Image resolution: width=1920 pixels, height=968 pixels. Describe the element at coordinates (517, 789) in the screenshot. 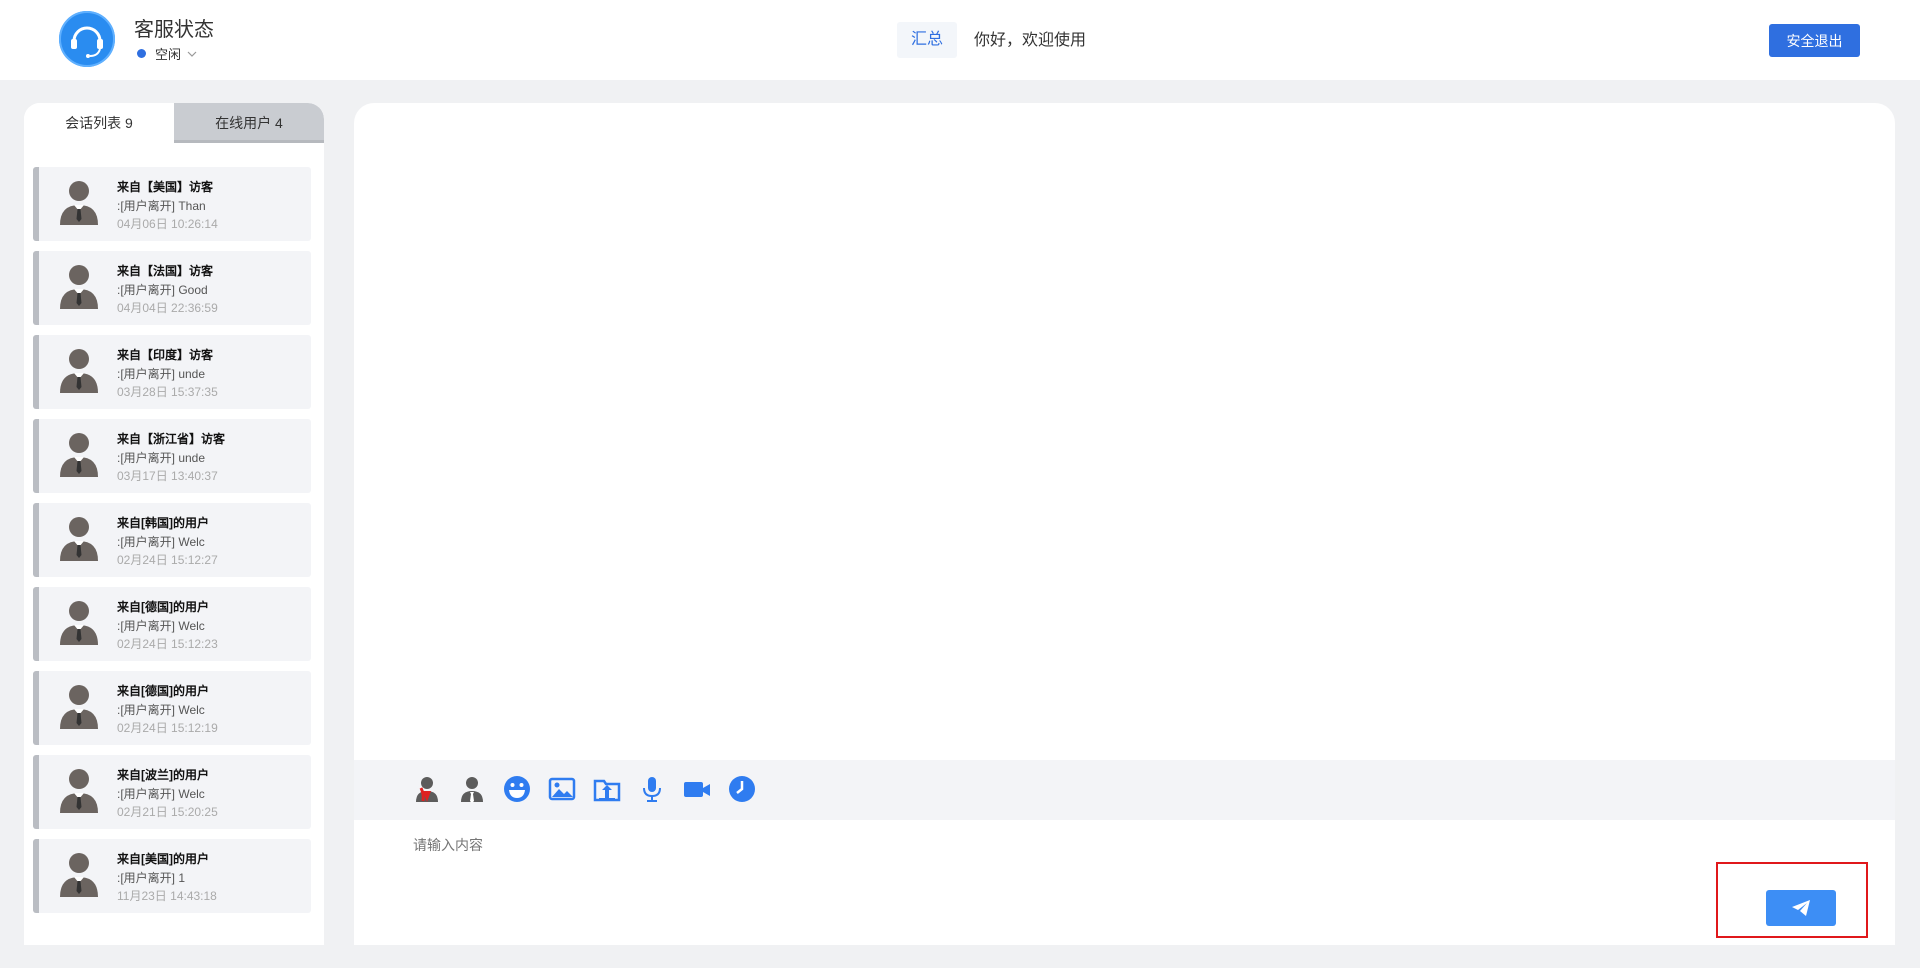

I see `emoji-icon` at that location.